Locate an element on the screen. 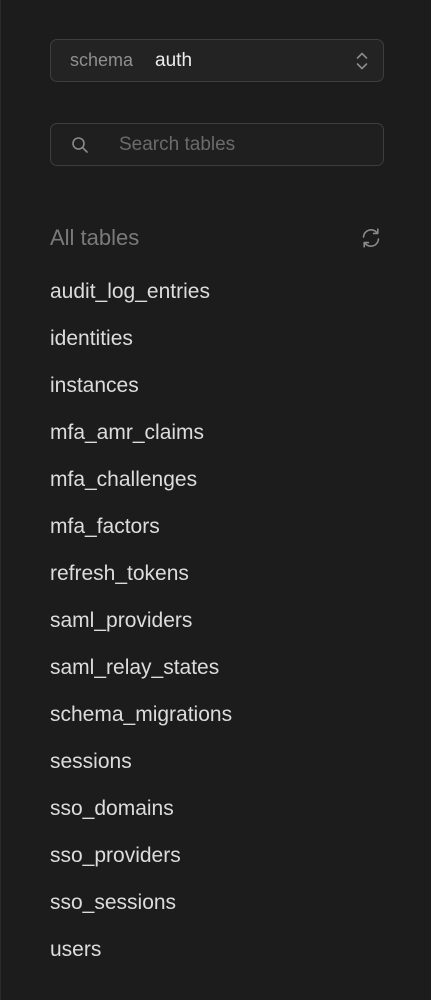 The height and width of the screenshot is (1000, 431). schema-selector: schema auth is located at coordinates (217, 60).